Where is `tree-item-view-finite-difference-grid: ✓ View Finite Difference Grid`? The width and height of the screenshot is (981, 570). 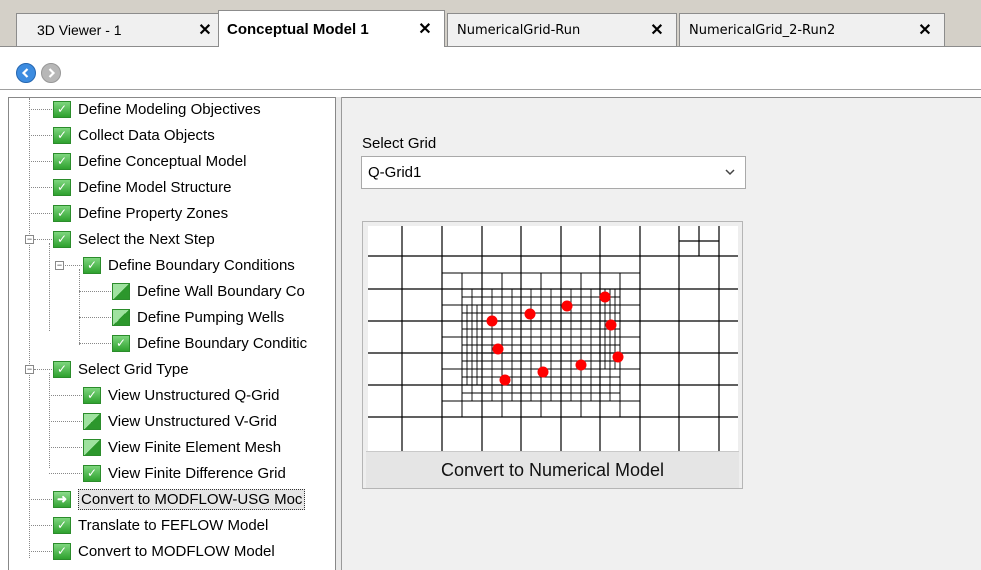 tree-item-view-finite-difference-grid: ✓ View Finite Difference Grid is located at coordinates (184, 473).